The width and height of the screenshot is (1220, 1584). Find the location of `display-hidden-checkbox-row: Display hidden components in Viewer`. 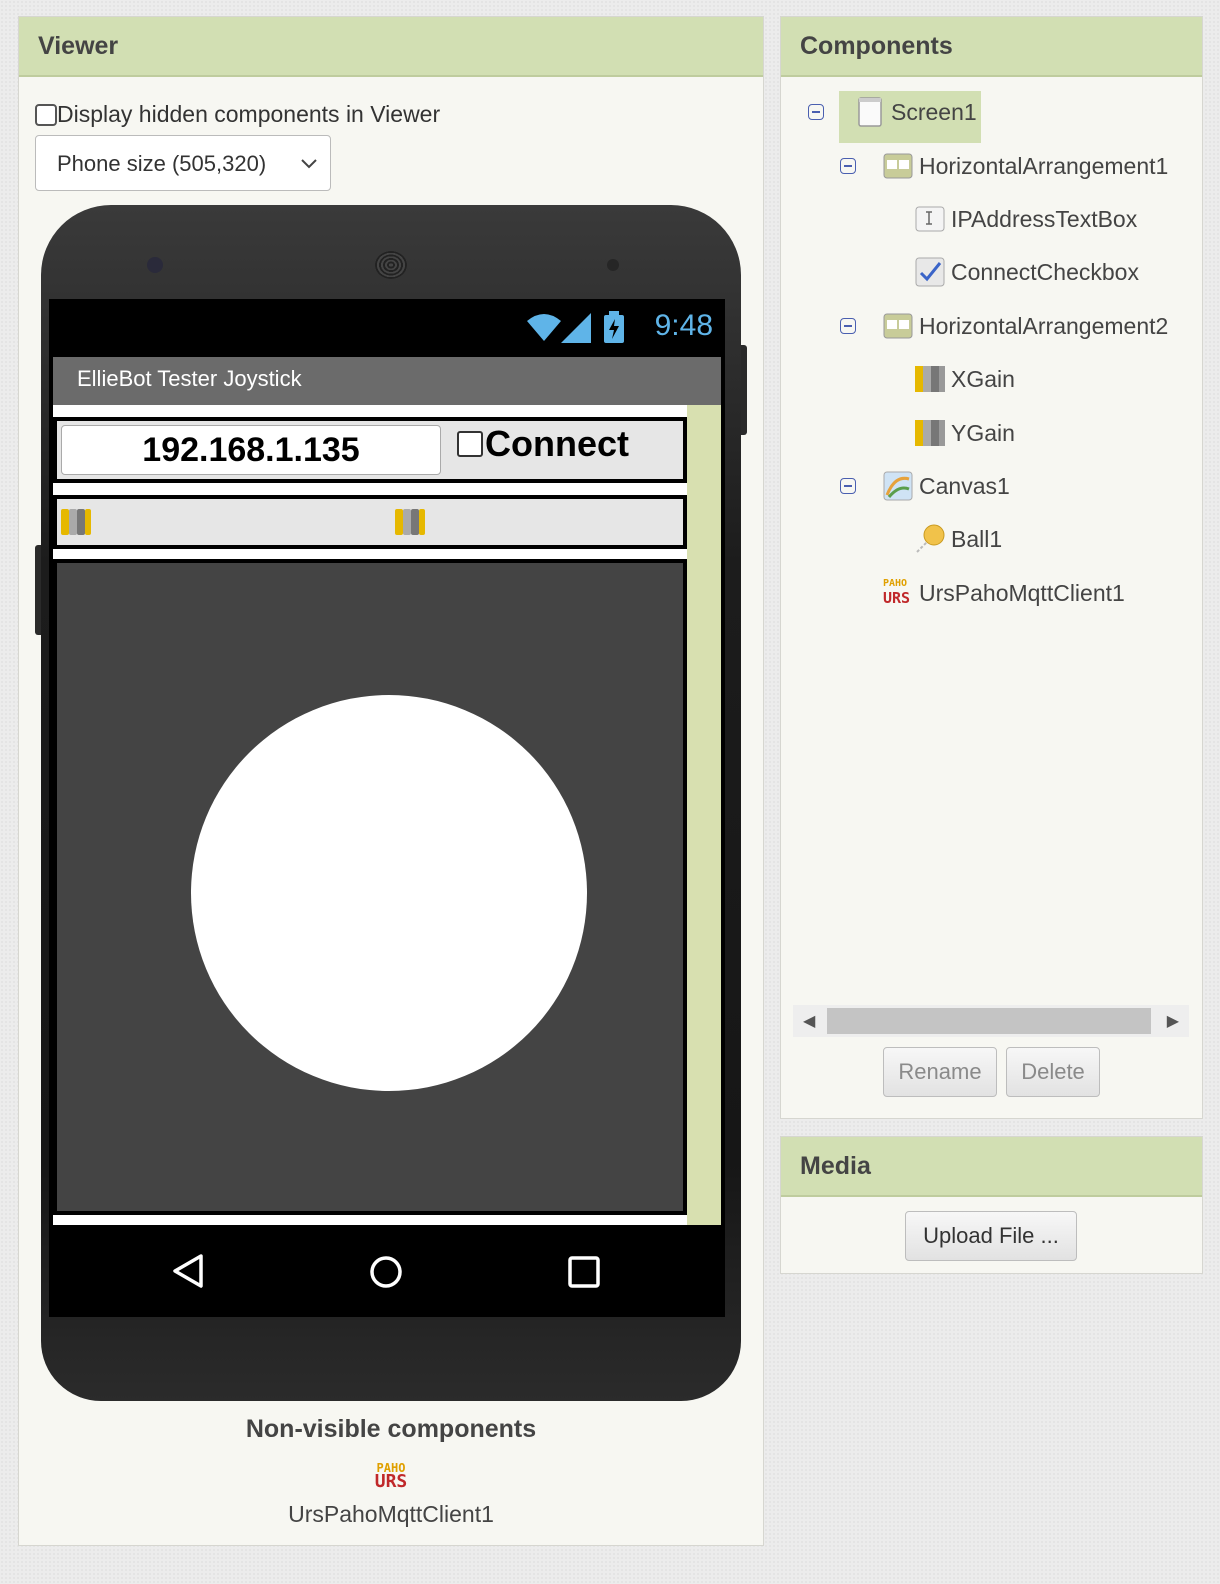

display-hidden-checkbox-row: Display hidden components in Viewer is located at coordinates (237, 114).